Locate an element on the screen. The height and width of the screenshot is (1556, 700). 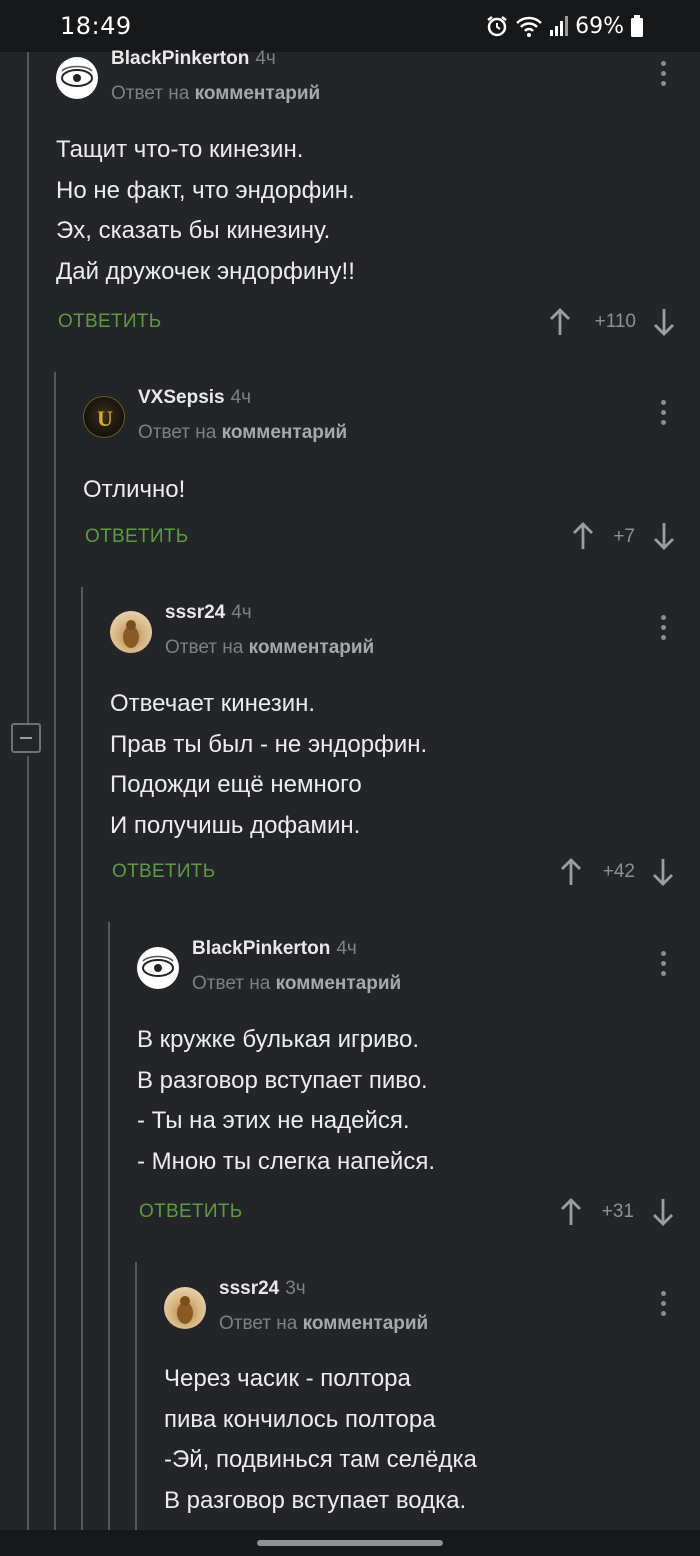
comment-line: Через часик - полтора is located at coordinates (287, 1378).